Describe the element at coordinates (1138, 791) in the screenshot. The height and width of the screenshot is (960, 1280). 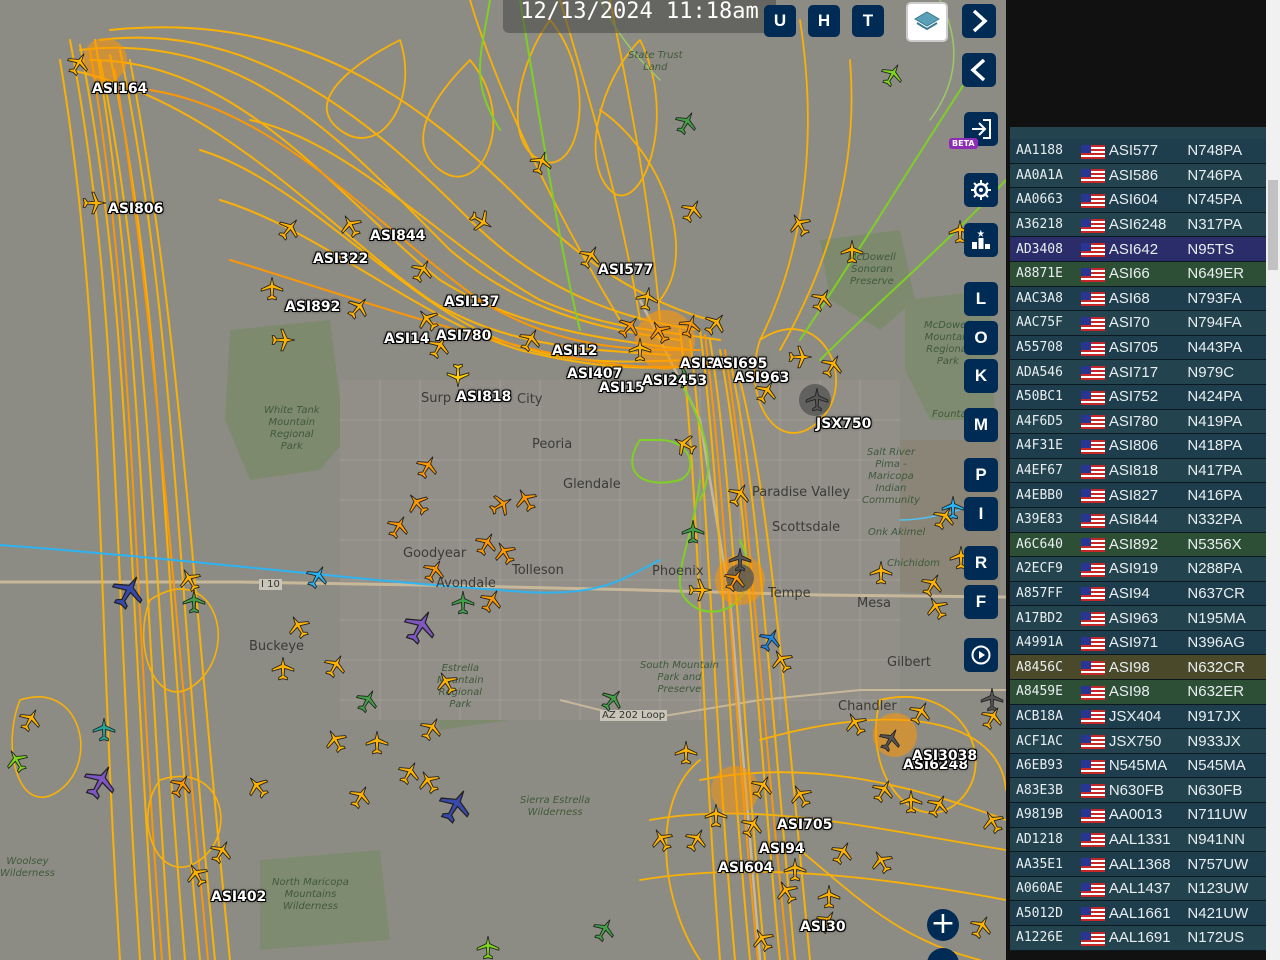
I see `table-row: A83E3B N630FB N630FB` at that location.